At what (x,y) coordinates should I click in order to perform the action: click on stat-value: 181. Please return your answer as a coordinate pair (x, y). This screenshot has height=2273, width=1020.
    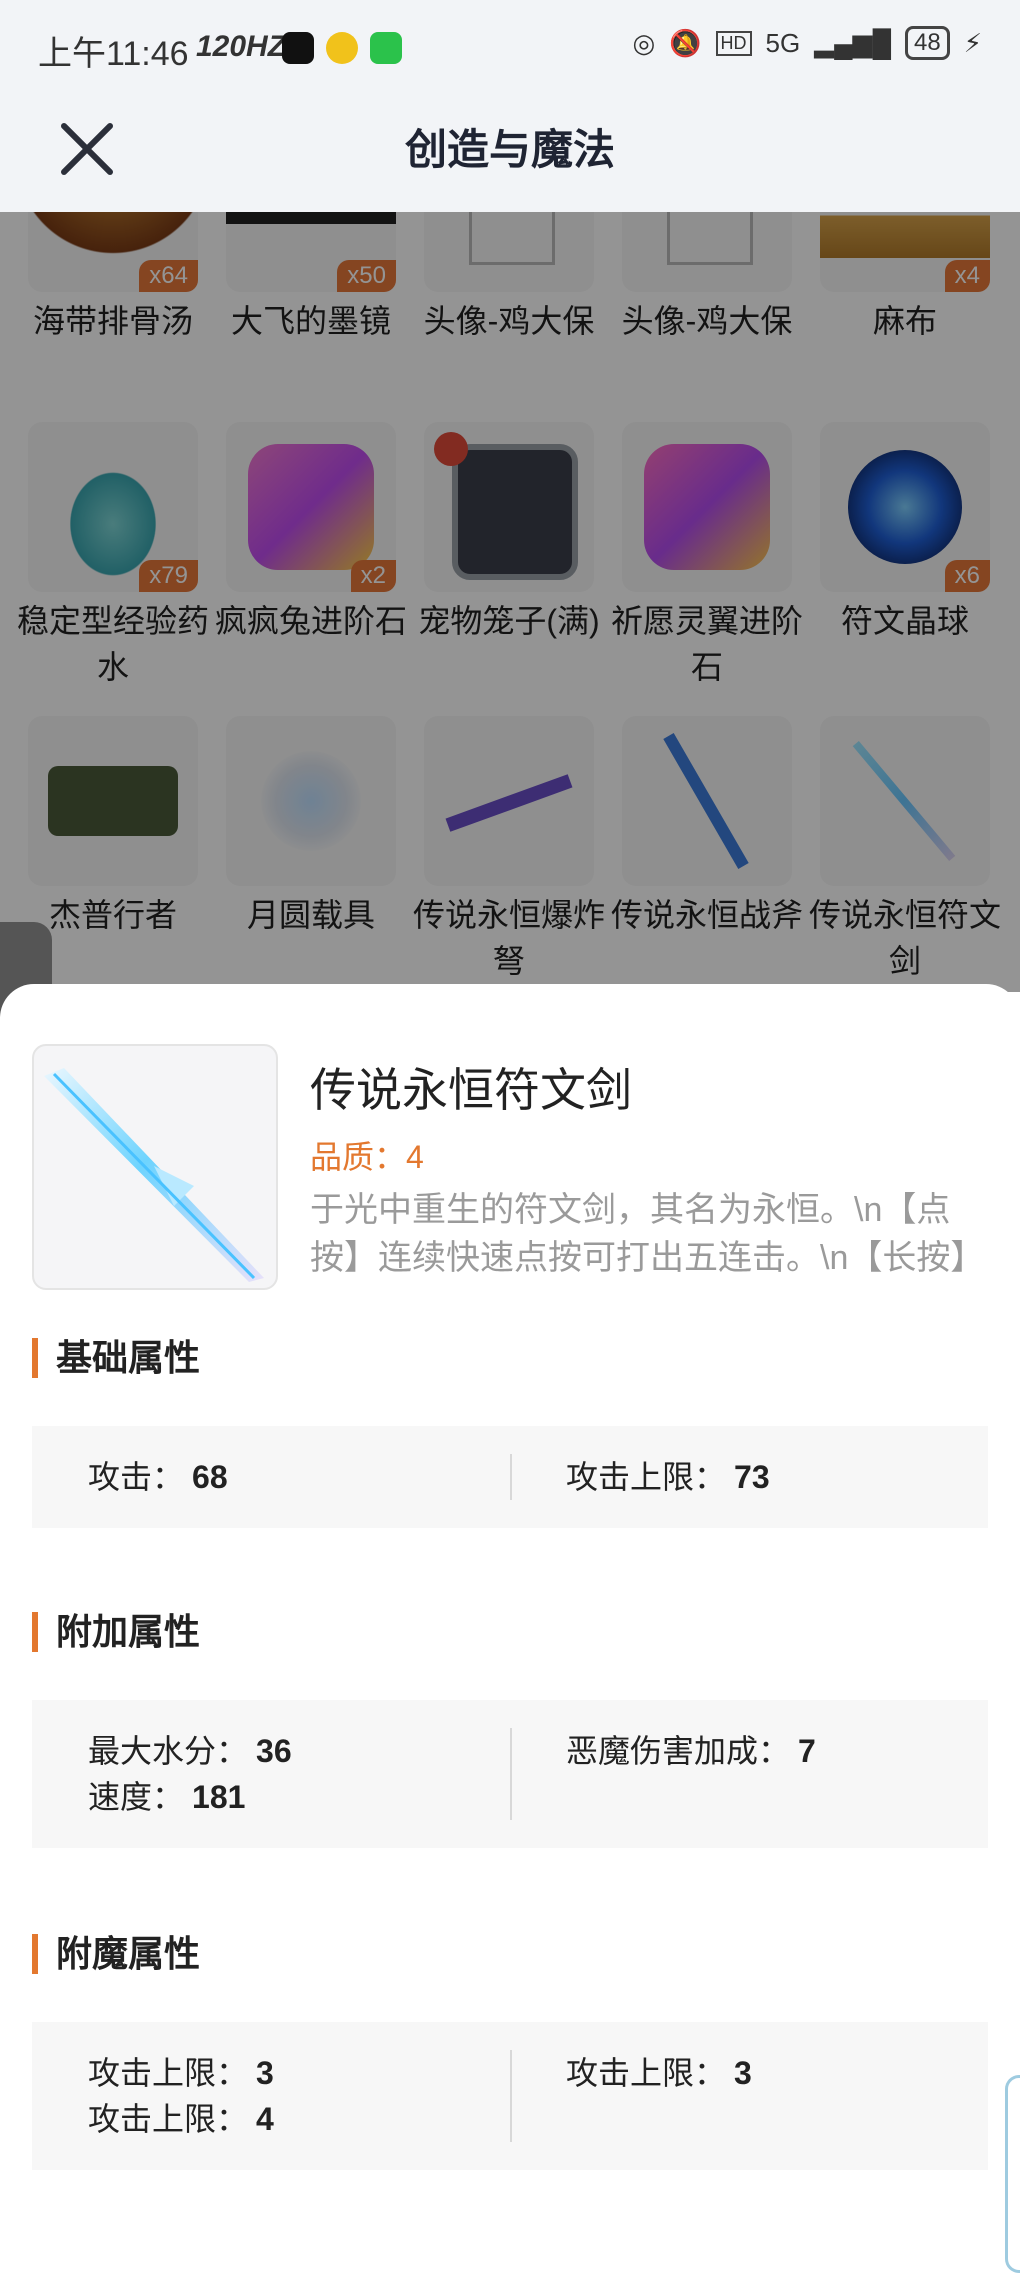
    Looking at the image, I should click on (219, 1797).